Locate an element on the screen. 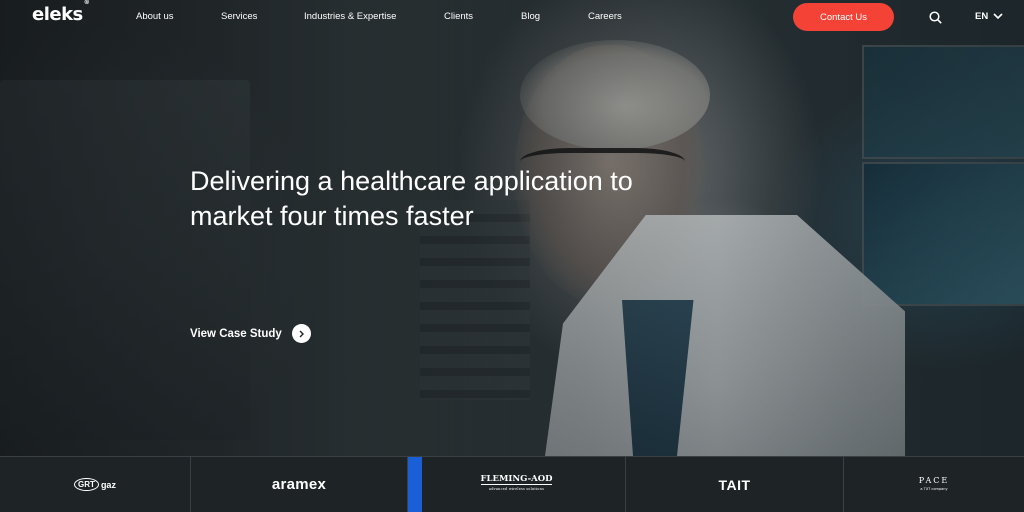 This screenshot has height=512, width=1024. pace-logo: PACE a TXT company is located at coordinates (934, 483).